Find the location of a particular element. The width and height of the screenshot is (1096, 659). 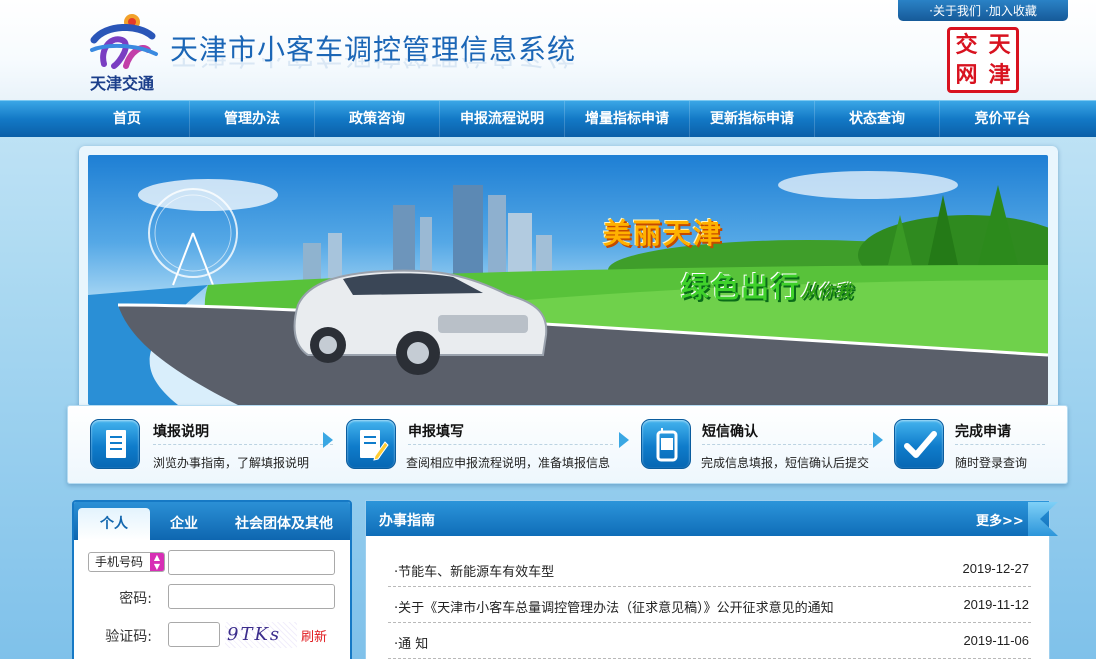

about-us-link: ·关于我们 is located at coordinates (955, 10).